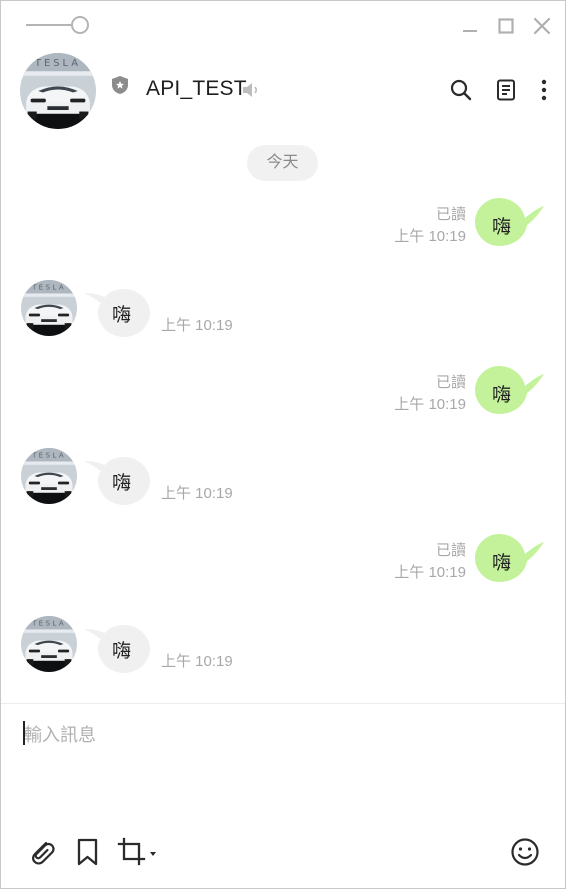 The image size is (566, 889). I want to click on speaker-icon, so click(252, 90).